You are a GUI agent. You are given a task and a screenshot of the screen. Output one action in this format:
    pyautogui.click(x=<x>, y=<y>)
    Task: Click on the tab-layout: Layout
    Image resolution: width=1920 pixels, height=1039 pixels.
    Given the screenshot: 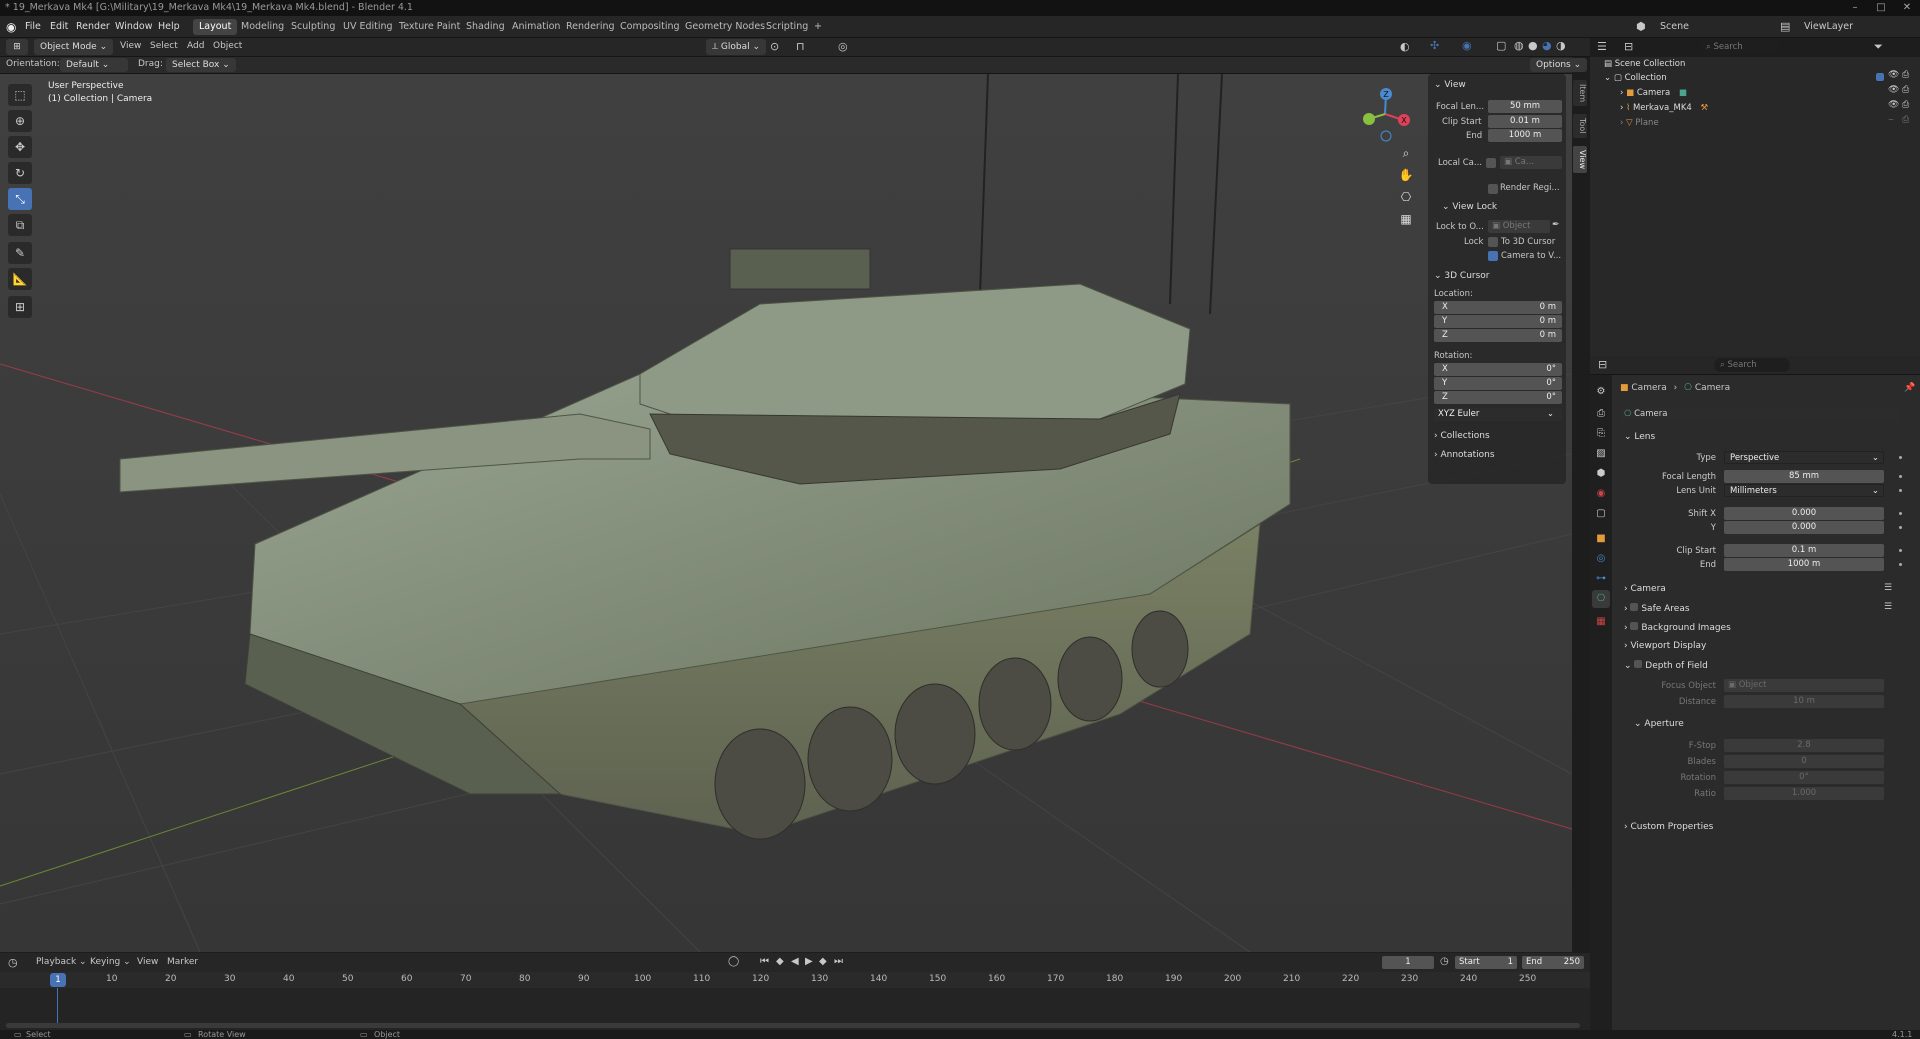 What is the action you would take?
    pyautogui.click(x=215, y=27)
    